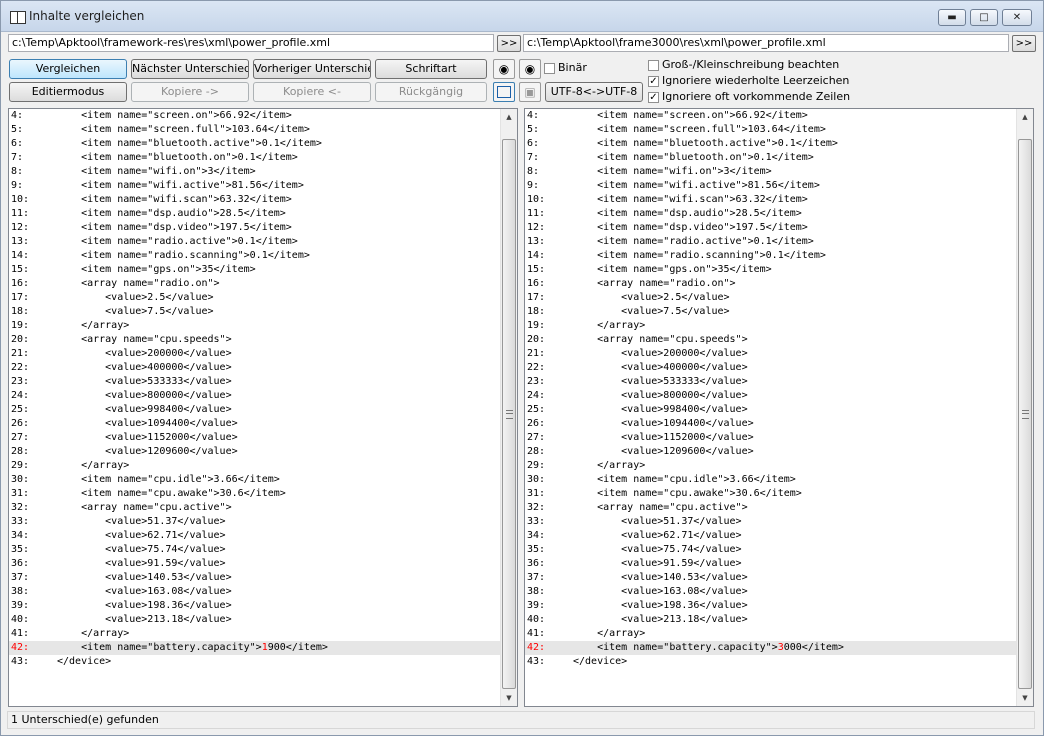 The image size is (1044, 736). I want to click on line-number: 6:, so click(533, 143).